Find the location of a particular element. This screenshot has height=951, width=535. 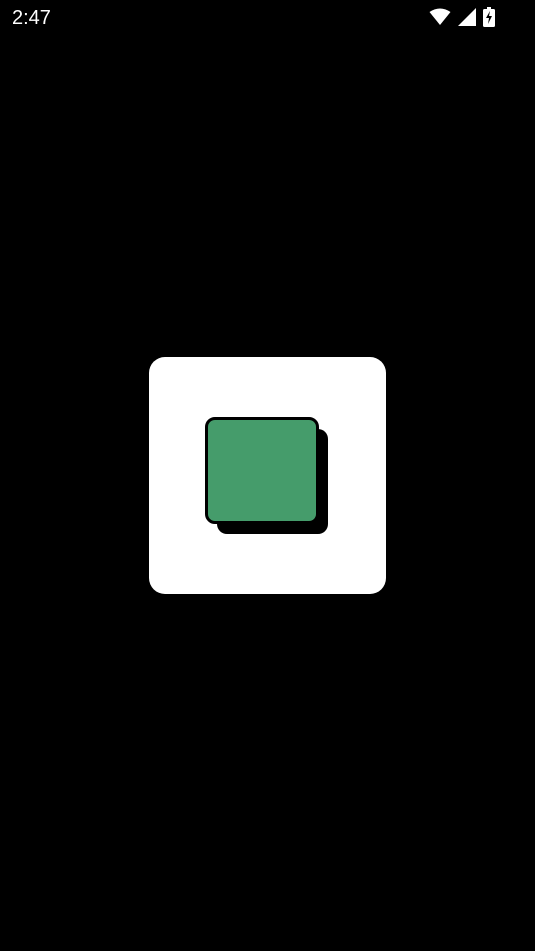

status-bar: 2:47 is located at coordinates (267, 18).